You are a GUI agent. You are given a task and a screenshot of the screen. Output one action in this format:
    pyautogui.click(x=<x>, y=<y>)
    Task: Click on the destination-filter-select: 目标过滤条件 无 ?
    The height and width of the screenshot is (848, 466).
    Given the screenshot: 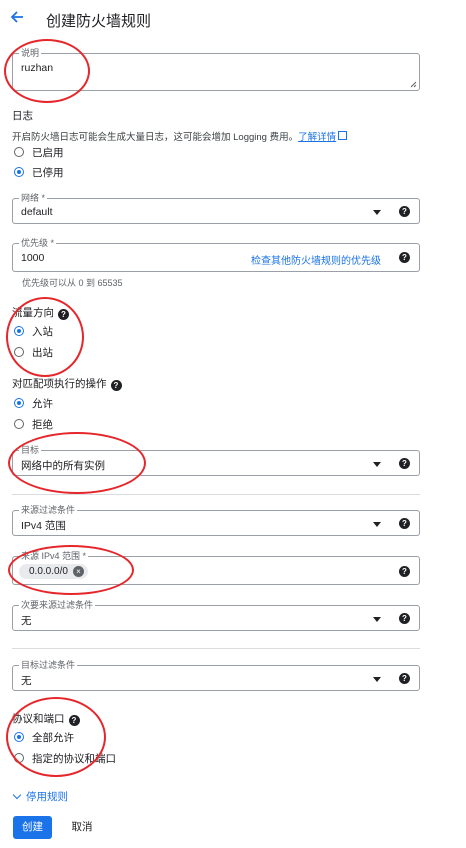 What is the action you would take?
    pyautogui.click(x=216, y=675)
    